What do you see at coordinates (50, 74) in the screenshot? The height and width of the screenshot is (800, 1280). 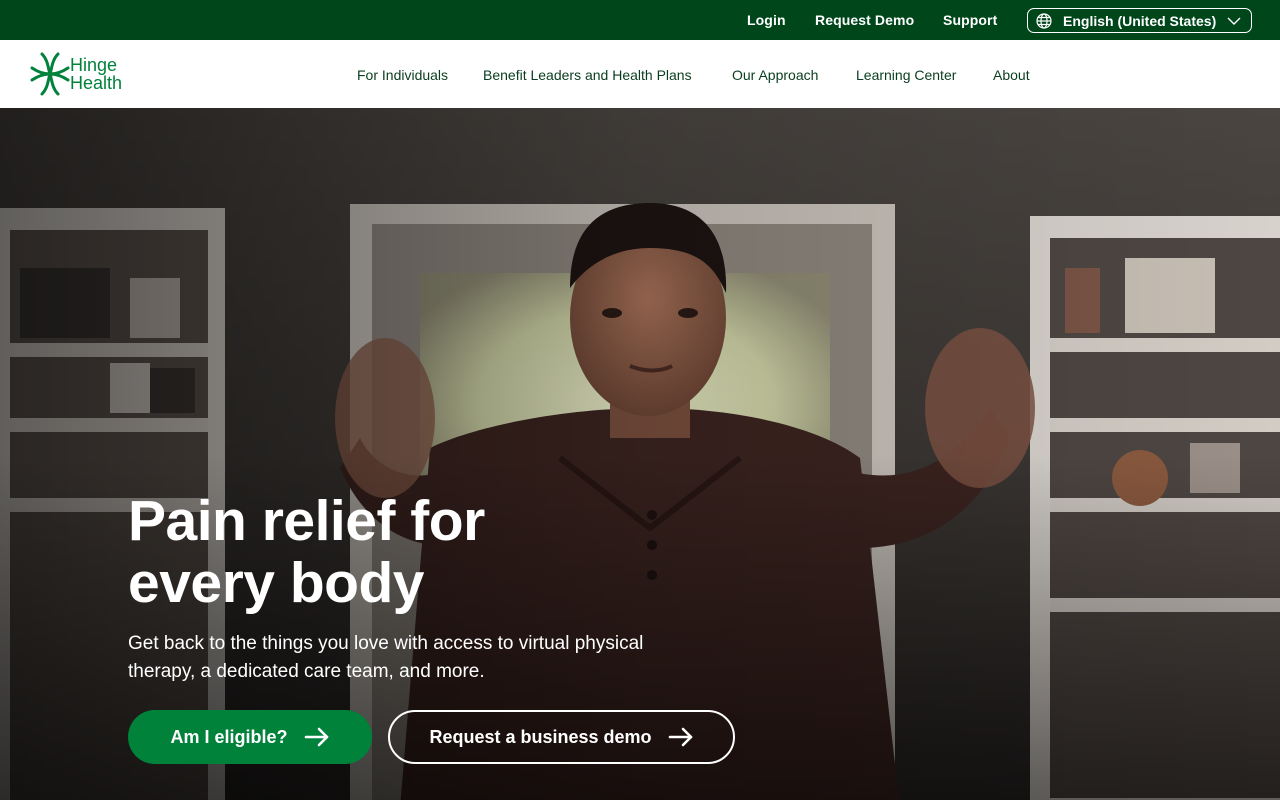 I see `hinge-logo-icon` at bounding box center [50, 74].